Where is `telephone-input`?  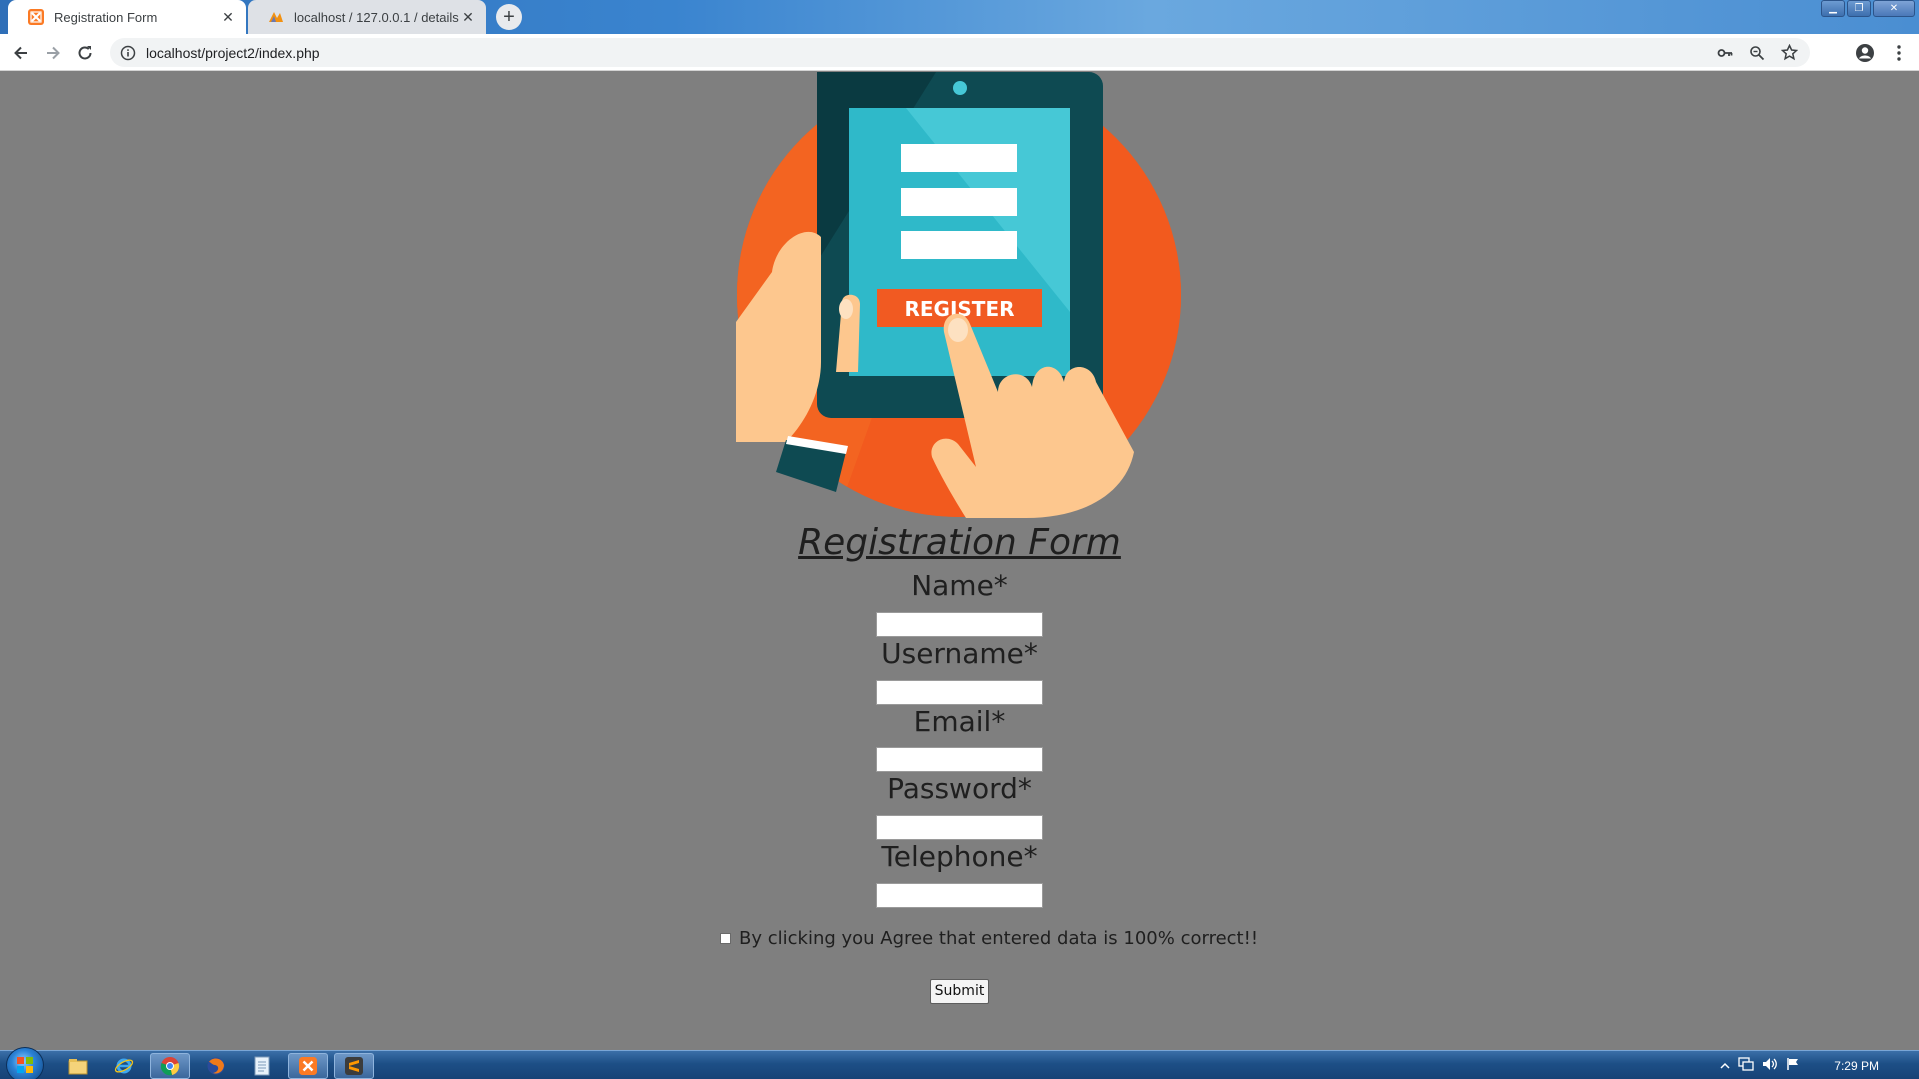 telephone-input is located at coordinates (959, 895).